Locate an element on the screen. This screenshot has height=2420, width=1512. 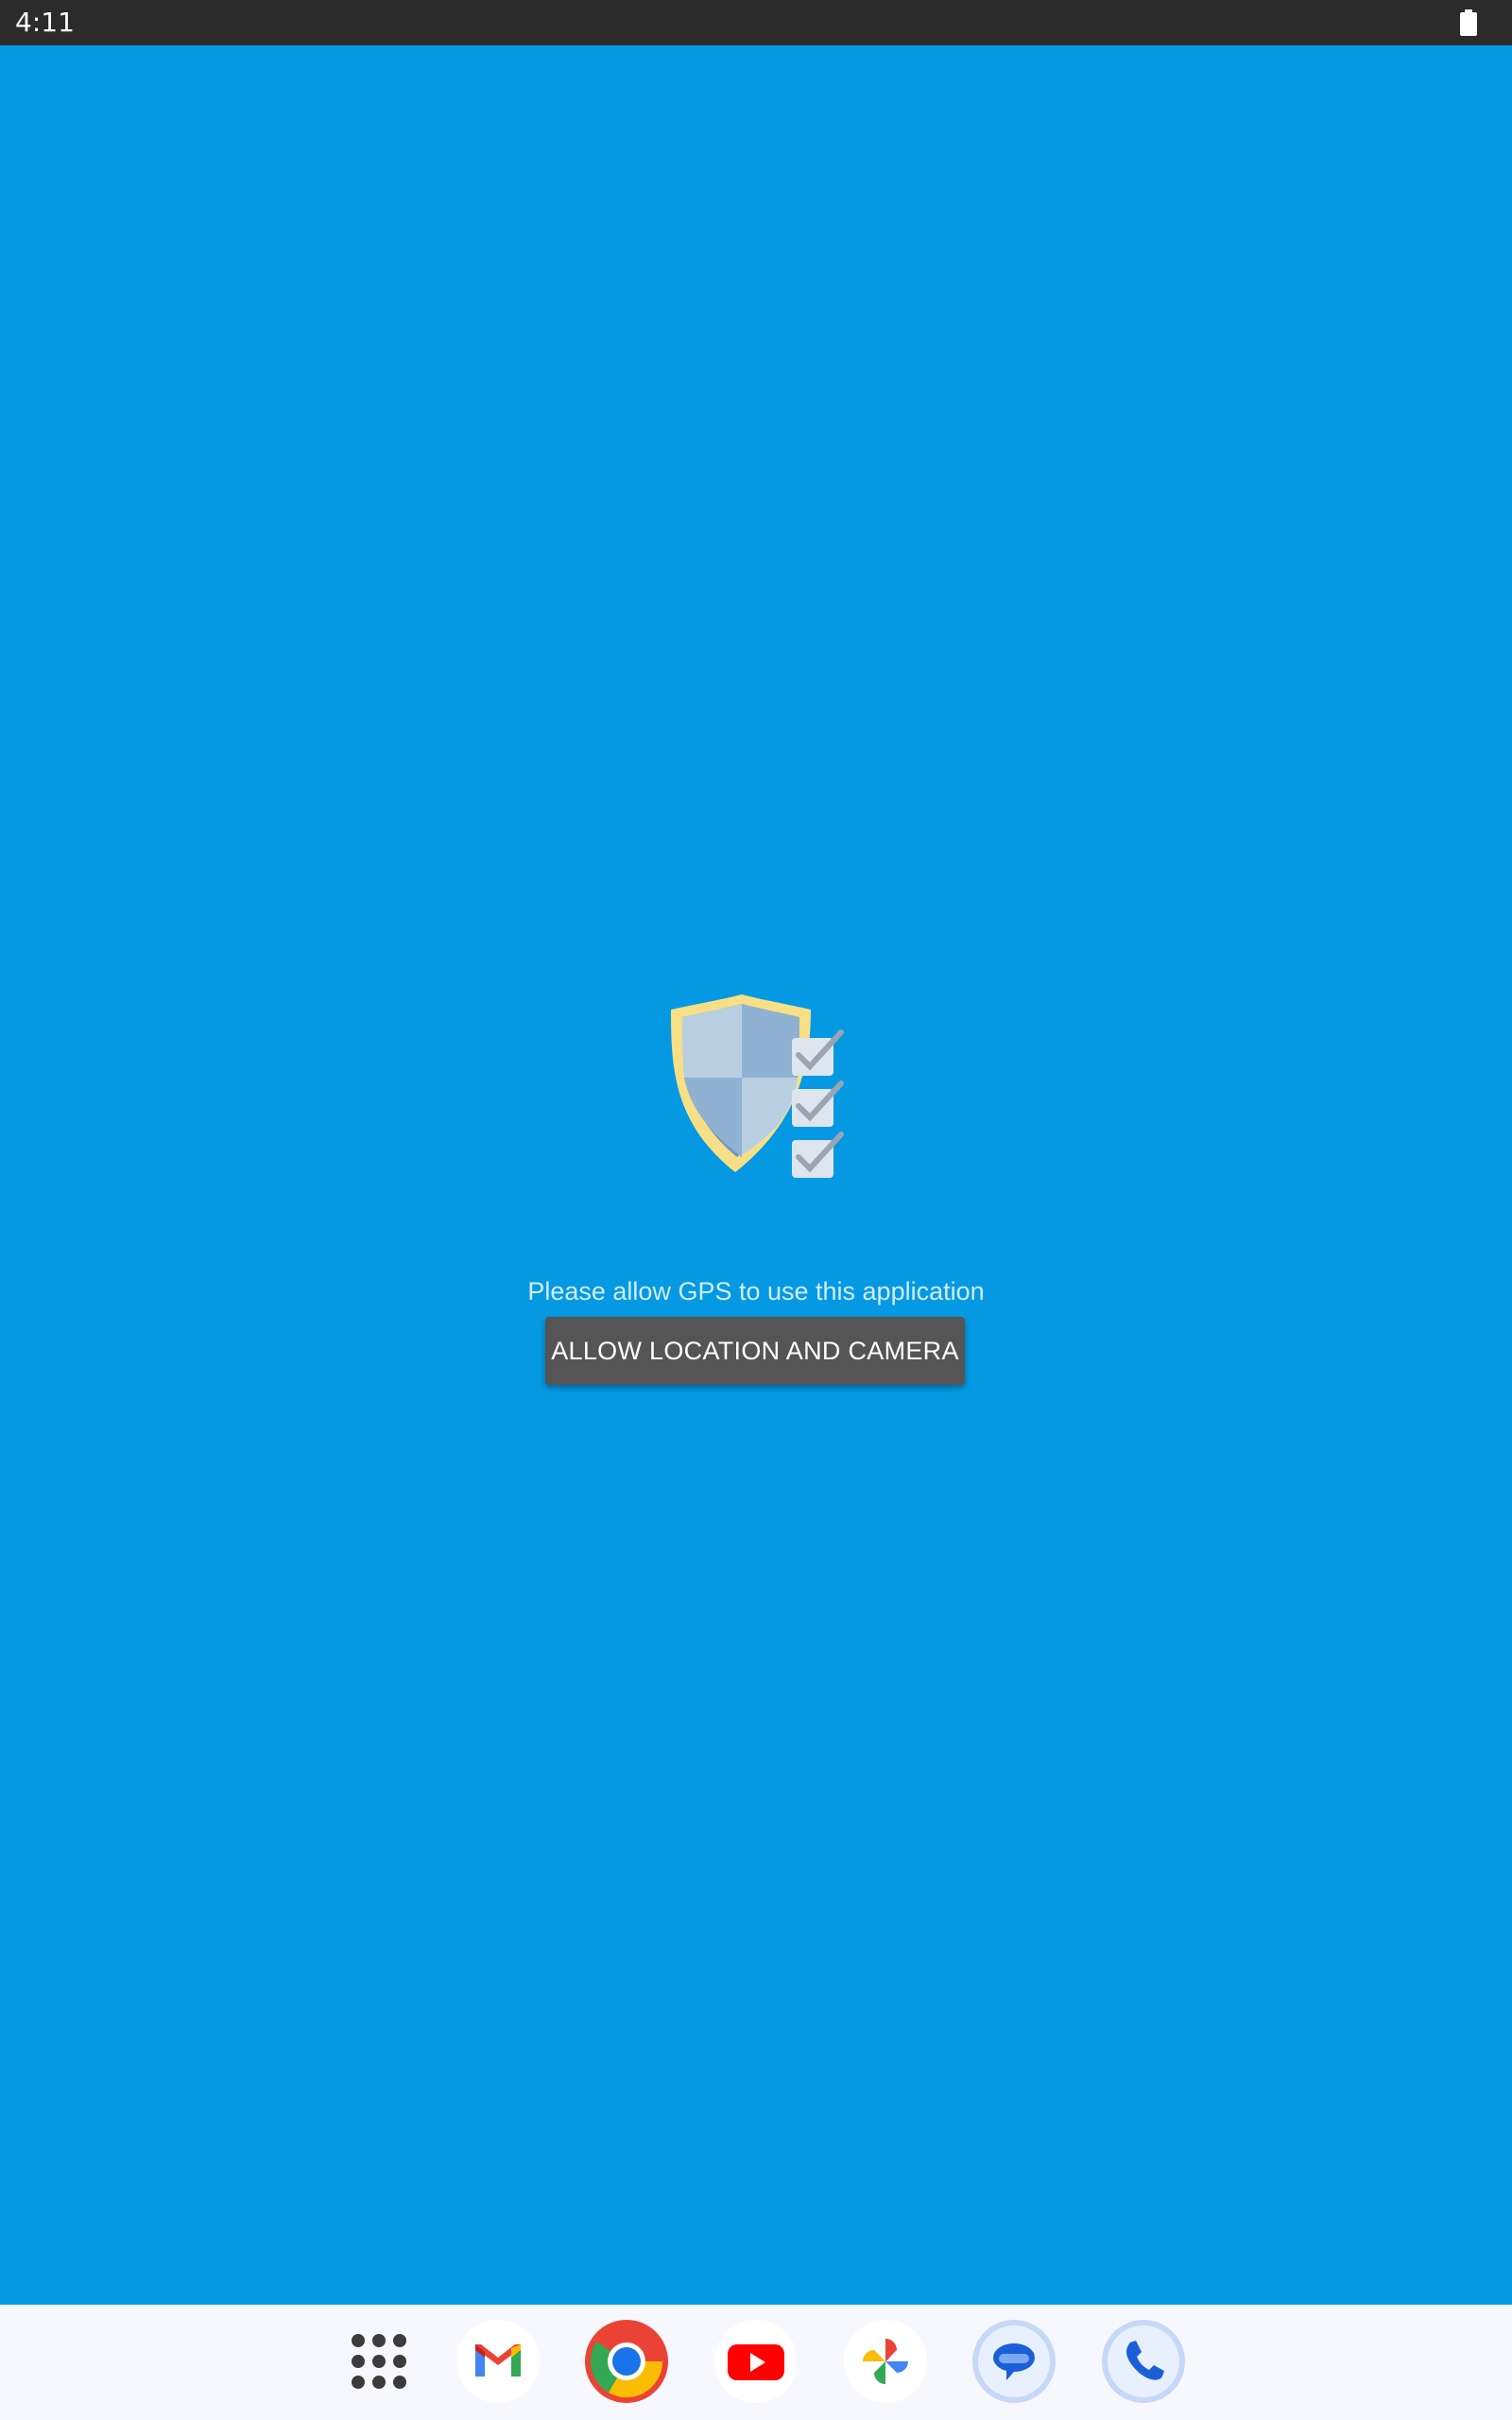
messages-icon is located at coordinates (1014, 2361).